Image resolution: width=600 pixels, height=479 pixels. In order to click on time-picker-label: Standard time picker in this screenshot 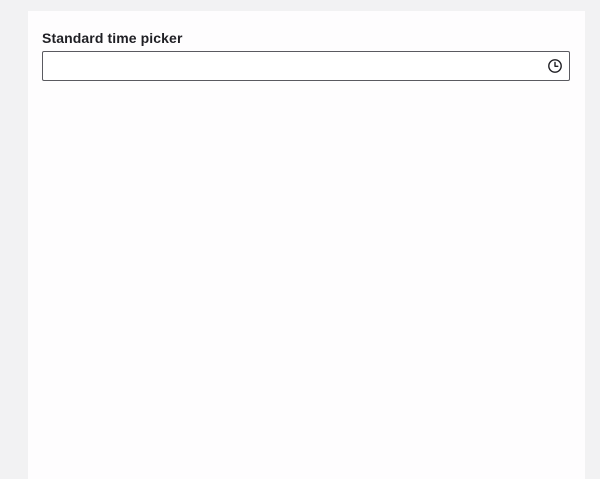, I will do `click(112, 38)`.